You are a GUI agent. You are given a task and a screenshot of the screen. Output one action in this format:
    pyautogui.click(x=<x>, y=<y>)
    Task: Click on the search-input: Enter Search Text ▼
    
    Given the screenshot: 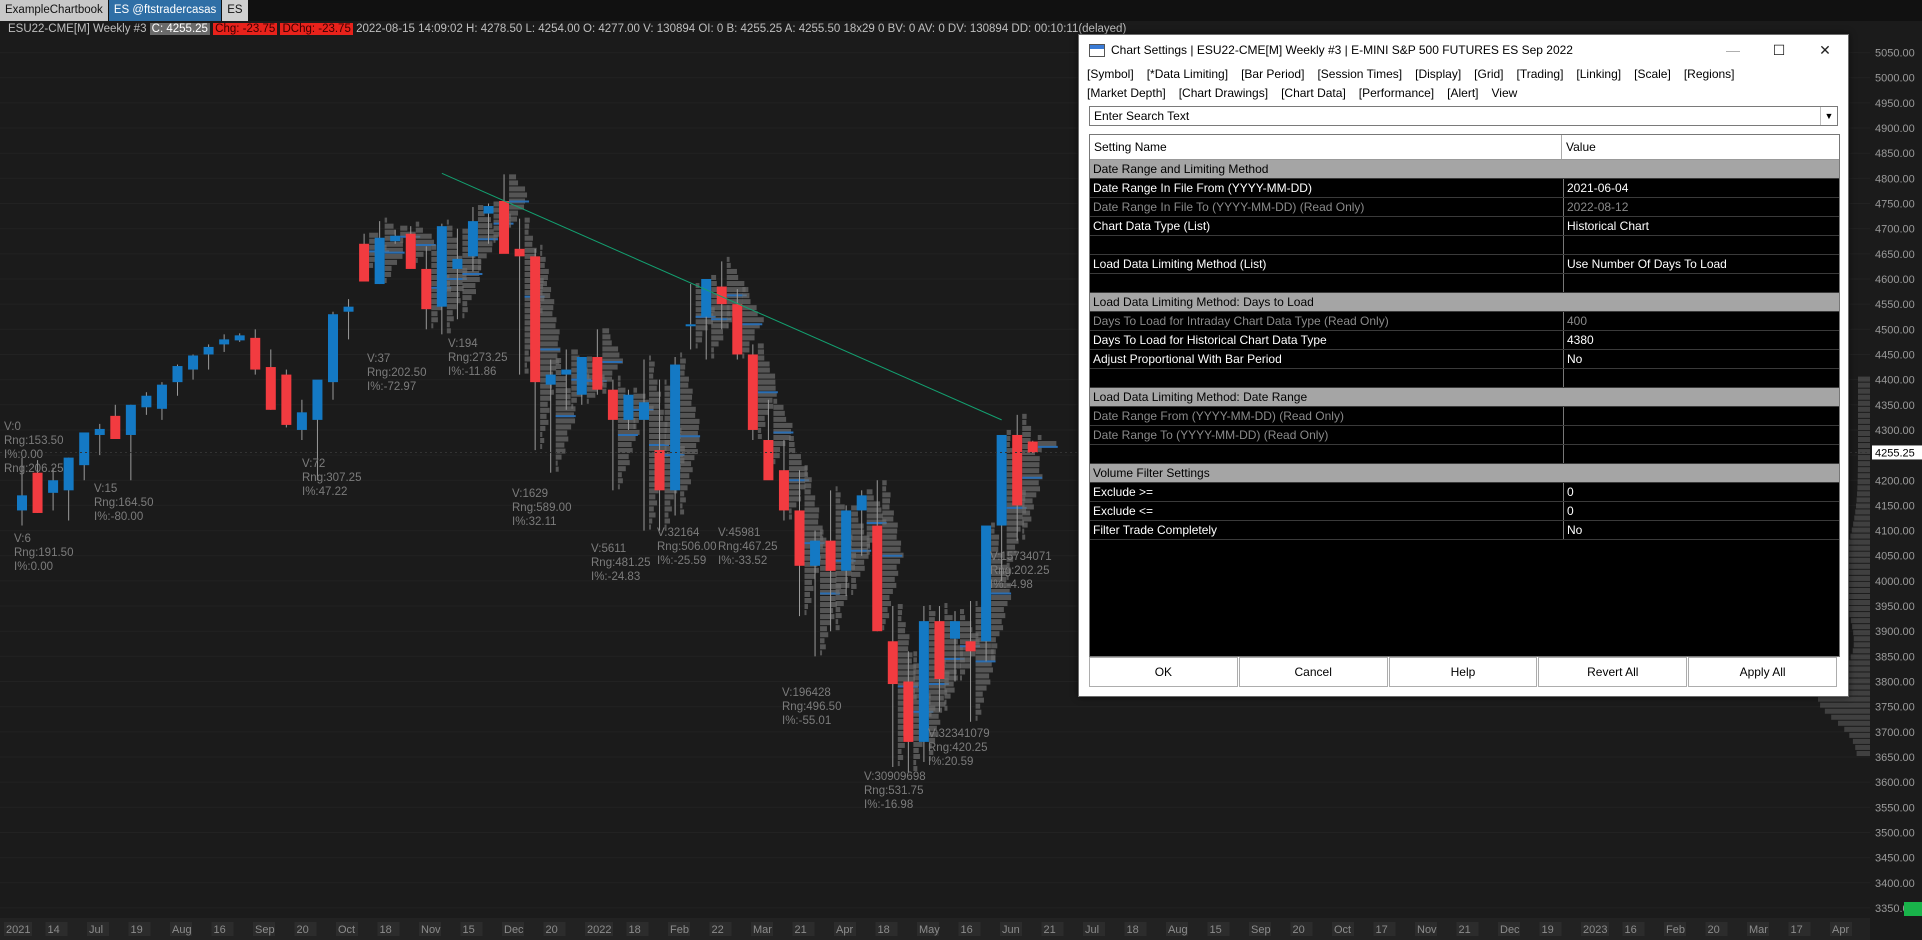 What is the action you would take?
    pyautogui.click(x=1463, y=116)
    